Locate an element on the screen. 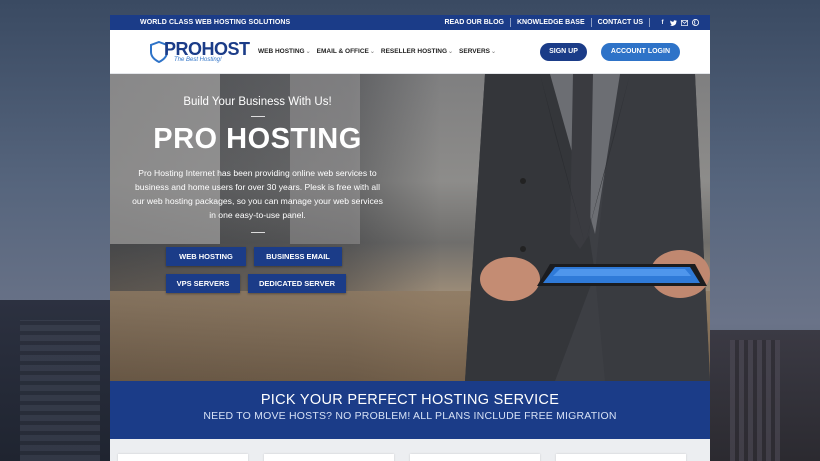 The width and height of the screenshot is (820, 461). knowledge-base-link: KNOWLEDGE BASE is located at coordinates (551, 22).